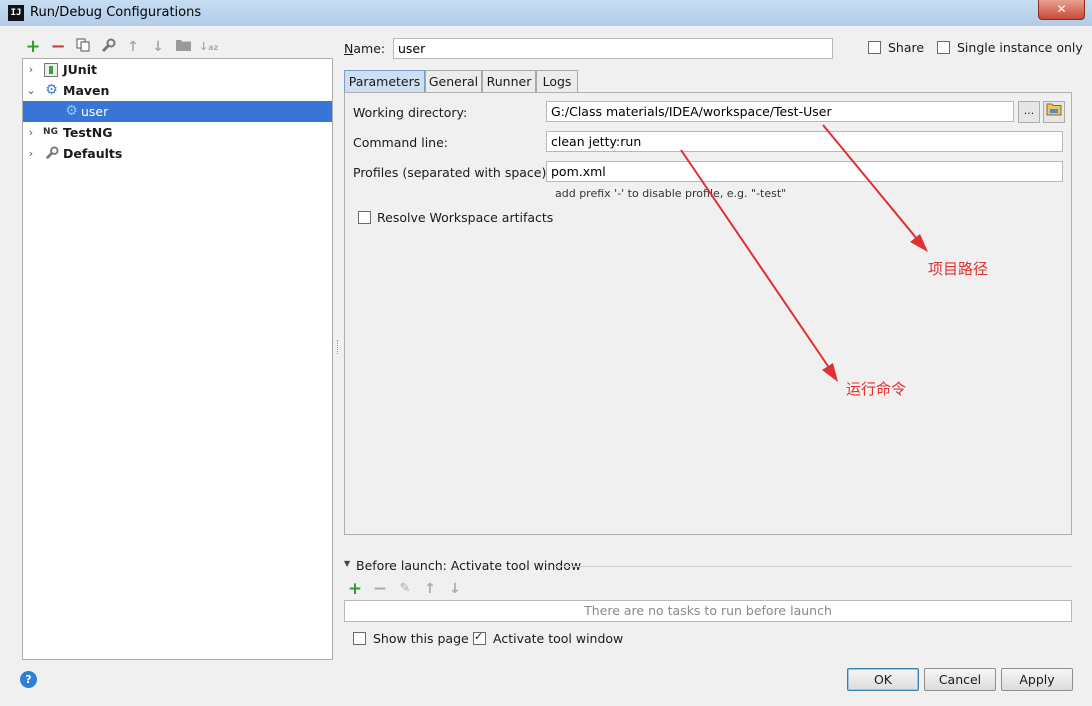 The image size is (1092, 706). I want to click on edit-task-icon: ✎, so click(405, 589).